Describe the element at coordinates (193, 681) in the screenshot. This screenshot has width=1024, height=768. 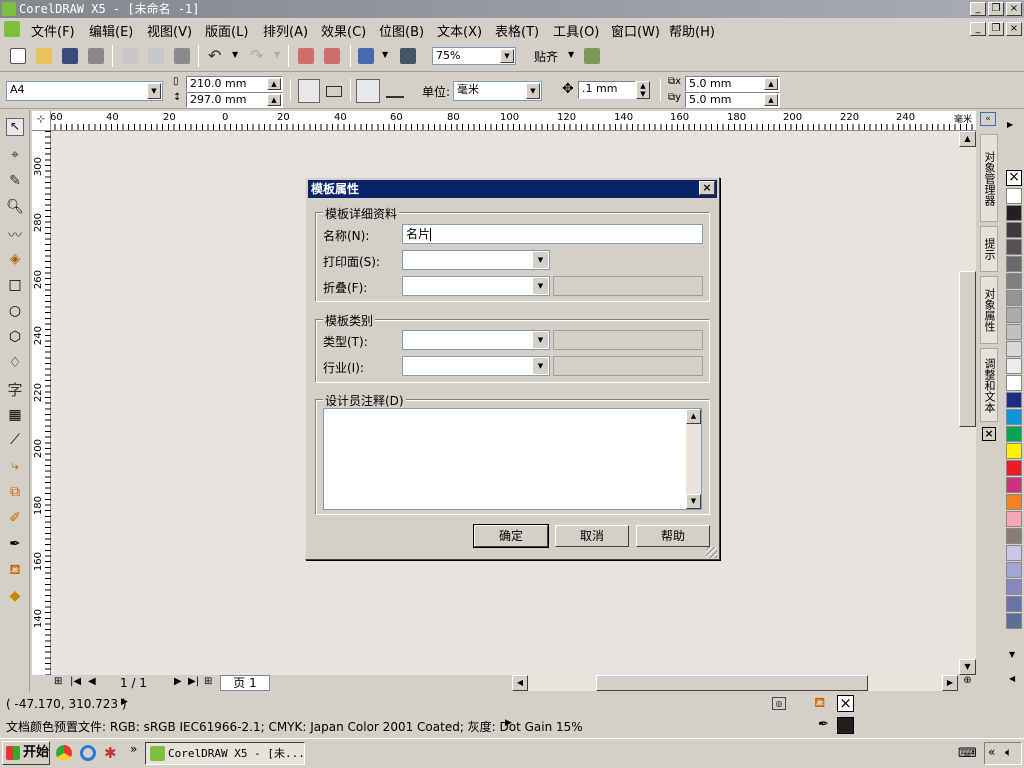
I see `last-page-icon: ▶|` at that location.